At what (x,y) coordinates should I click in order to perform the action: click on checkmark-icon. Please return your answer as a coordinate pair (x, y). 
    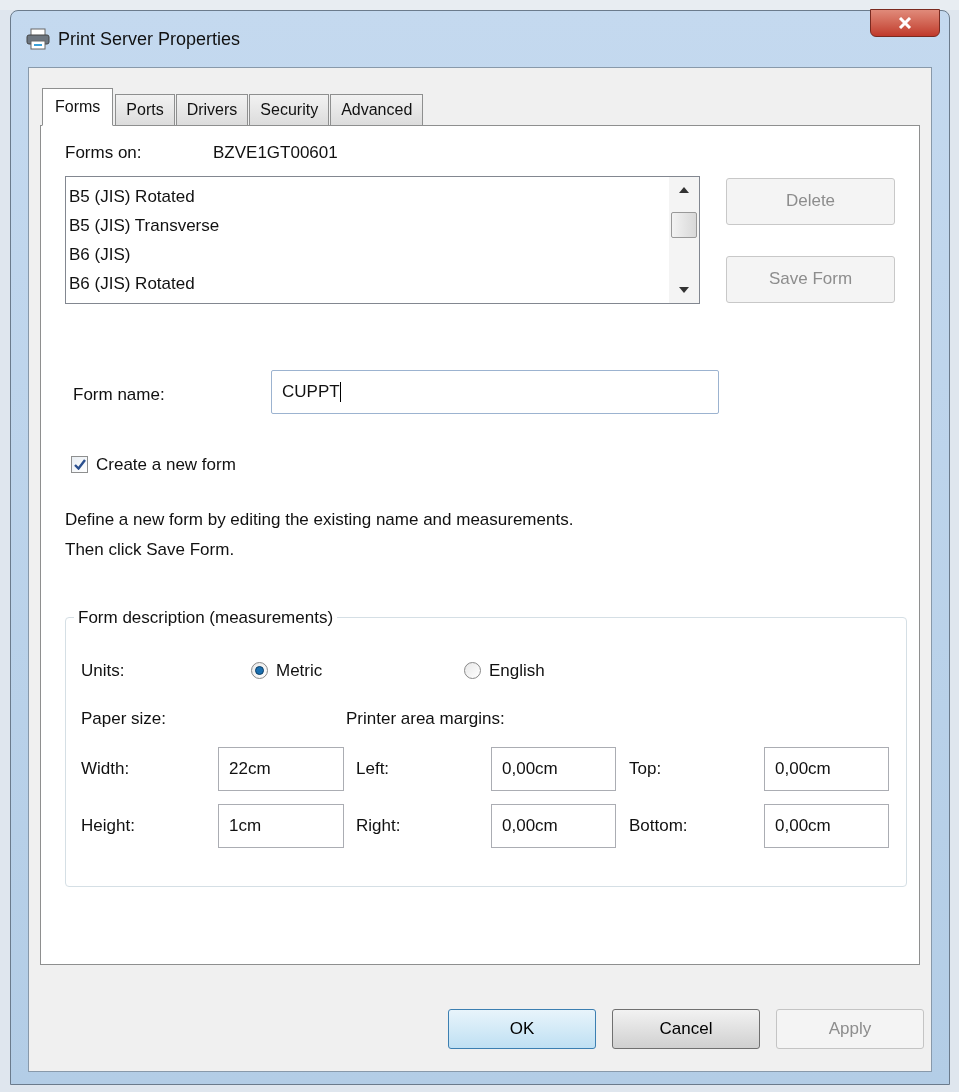
    Looking at the image, I should click on (79, 464).